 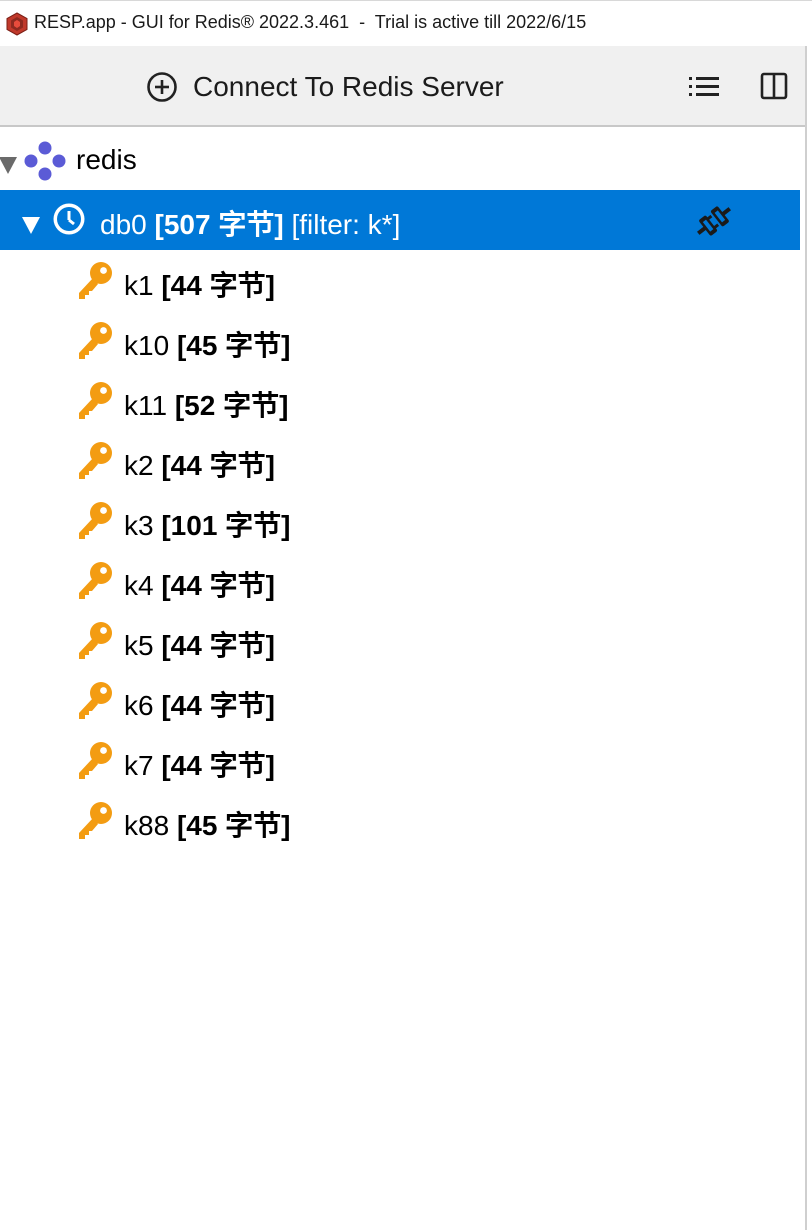 I want to click on connect-to-redis-server-button: Connect To Redis Server, so click(x=325, y=87).